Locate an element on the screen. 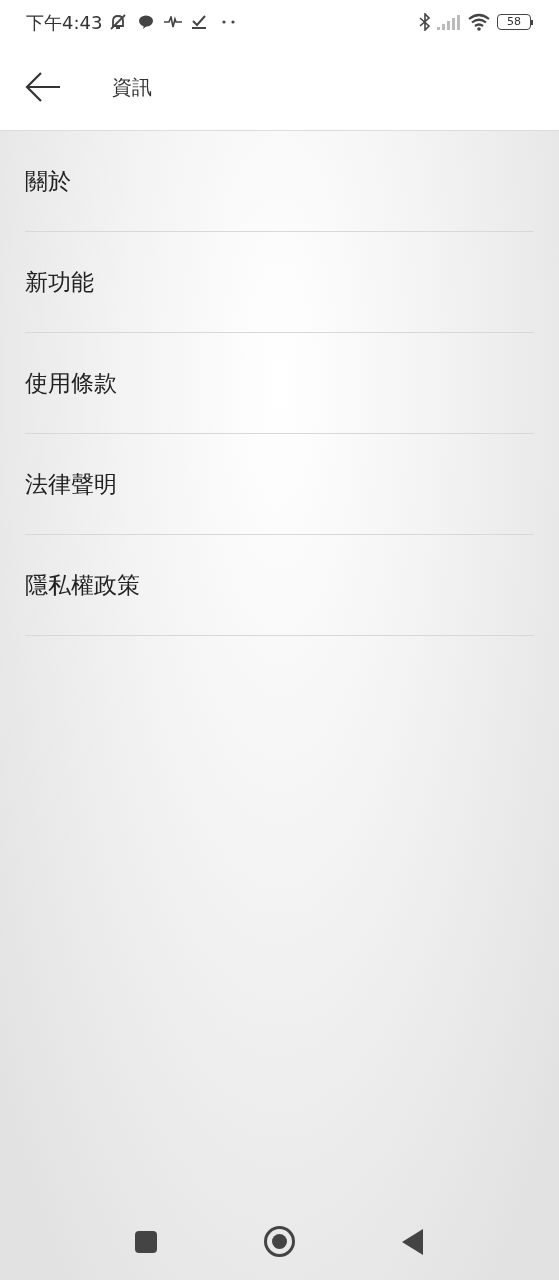 The height and width of the screenshot is (1280, 559). back-arrow-icon is located at coordinates (43, 87).